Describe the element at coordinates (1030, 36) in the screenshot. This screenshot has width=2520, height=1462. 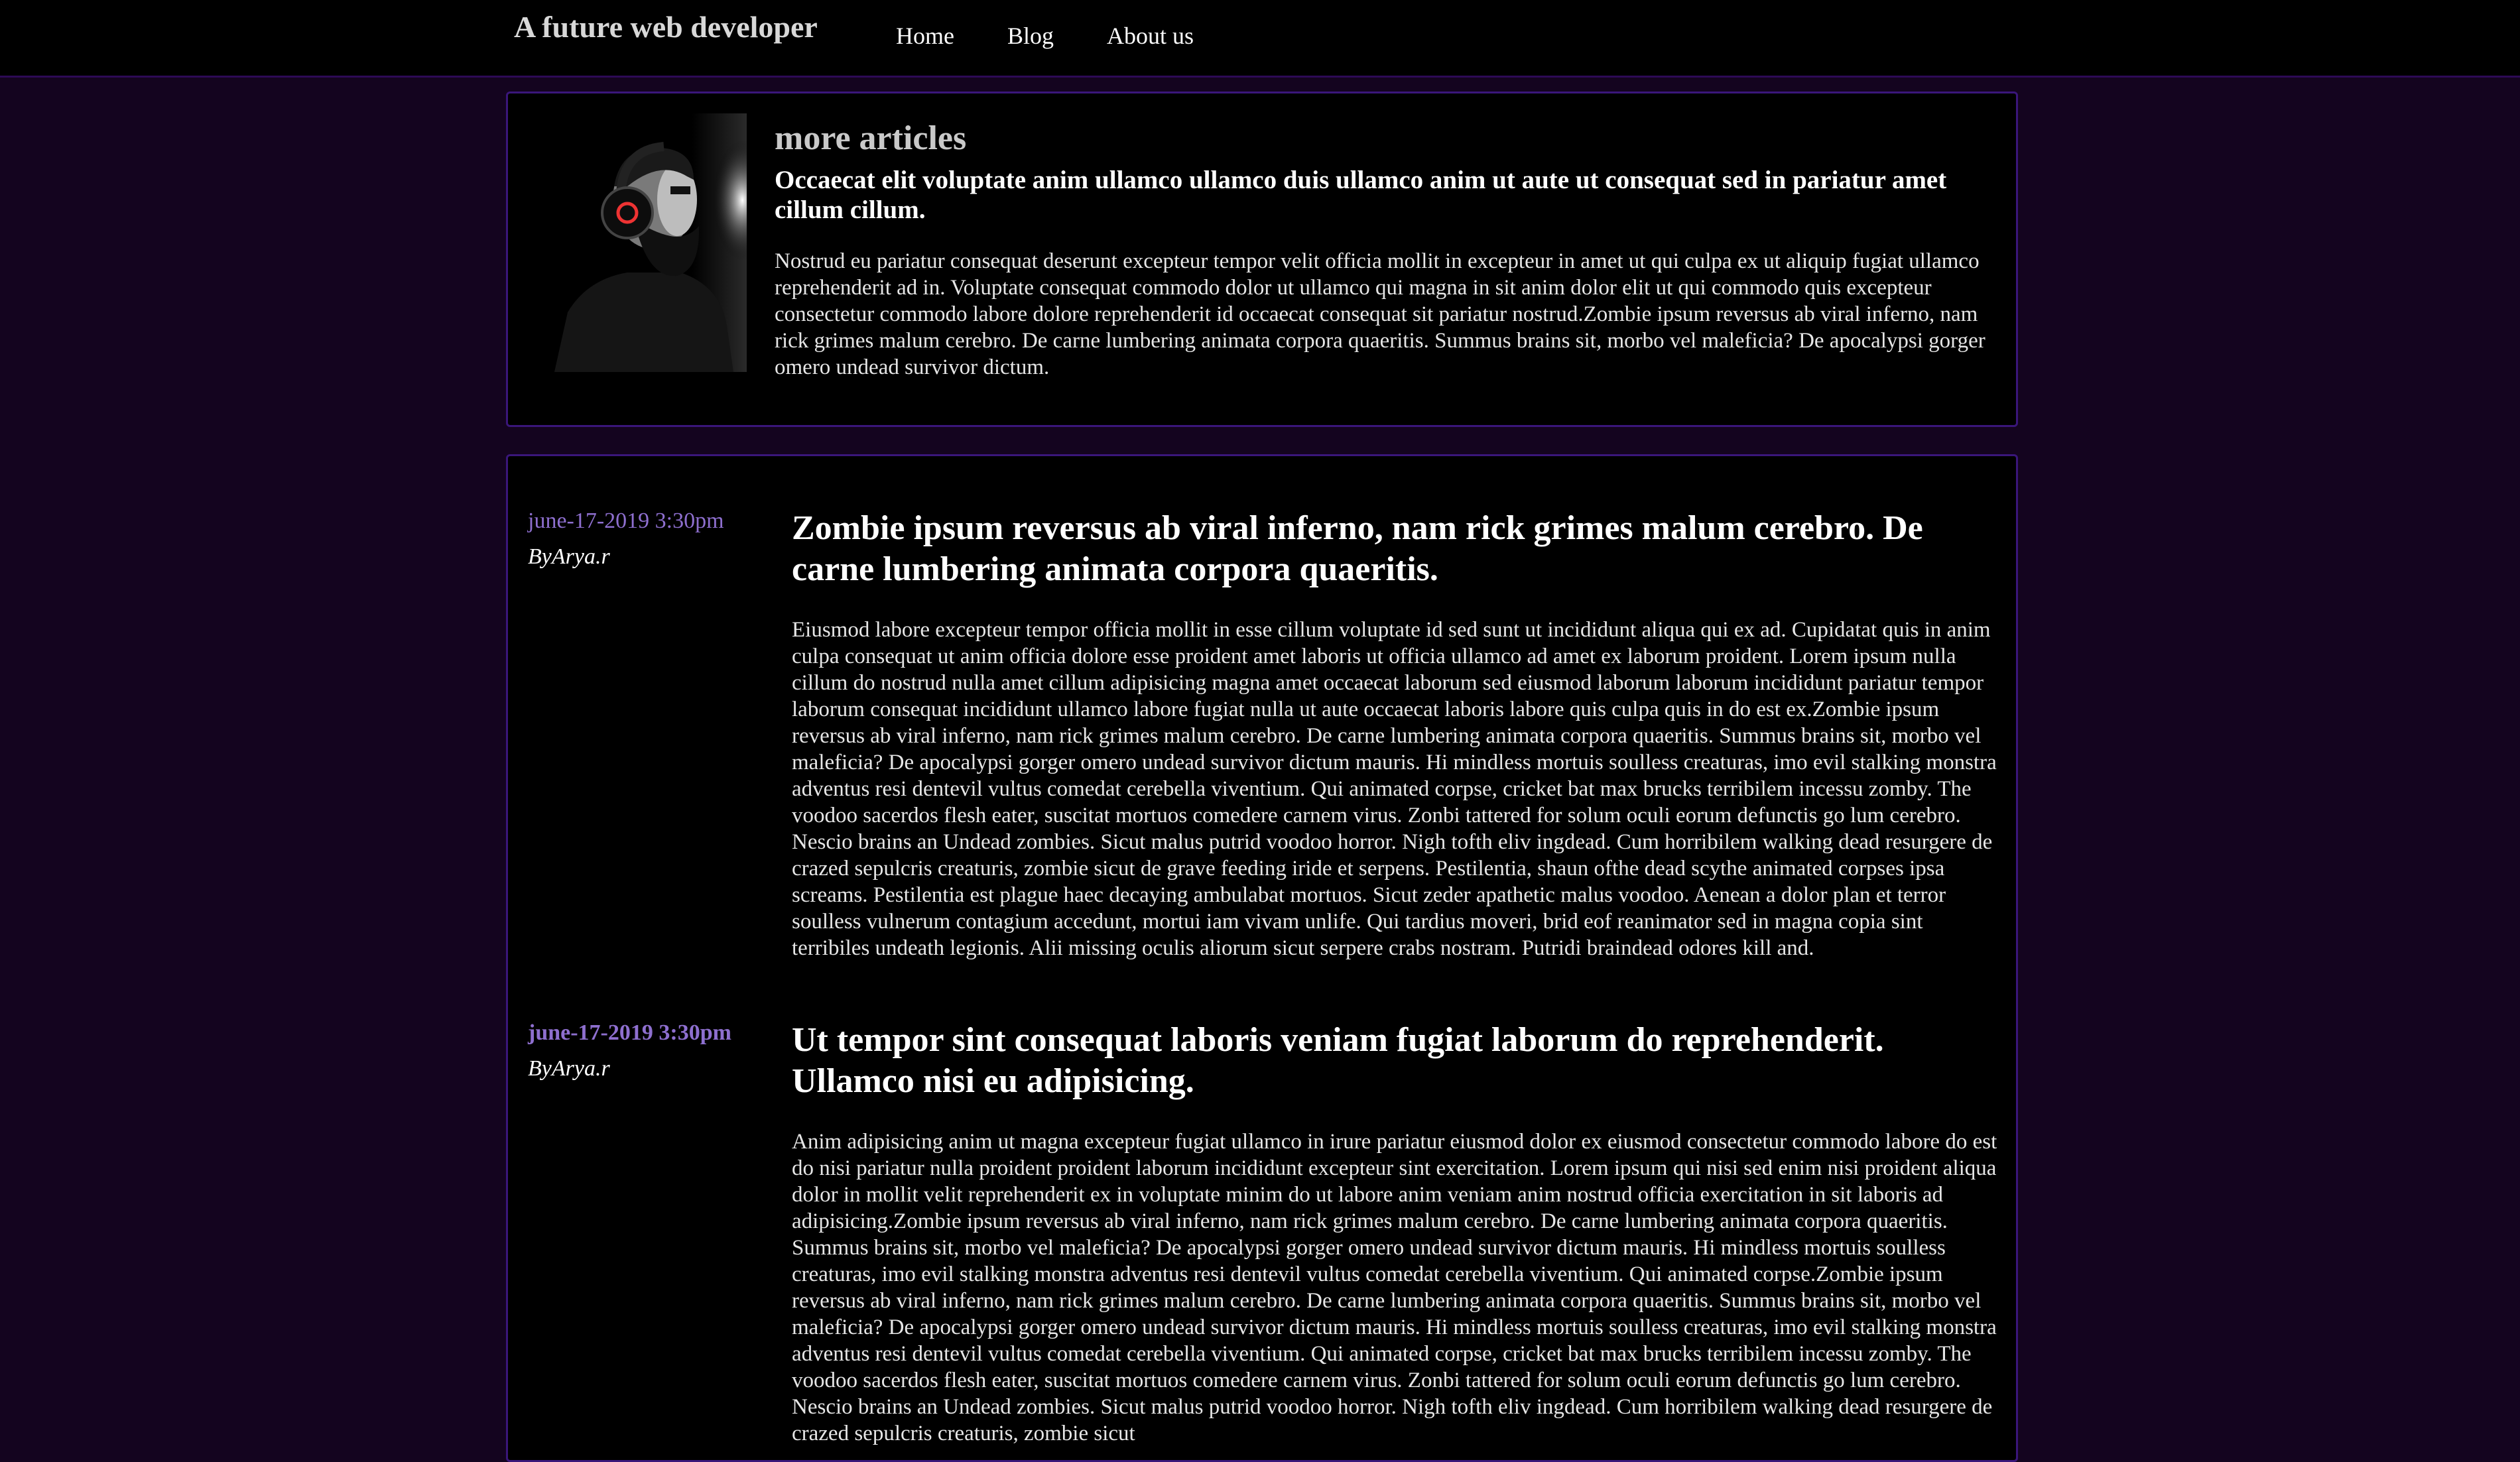
I see `nav-blog-link: Blog` at that location.